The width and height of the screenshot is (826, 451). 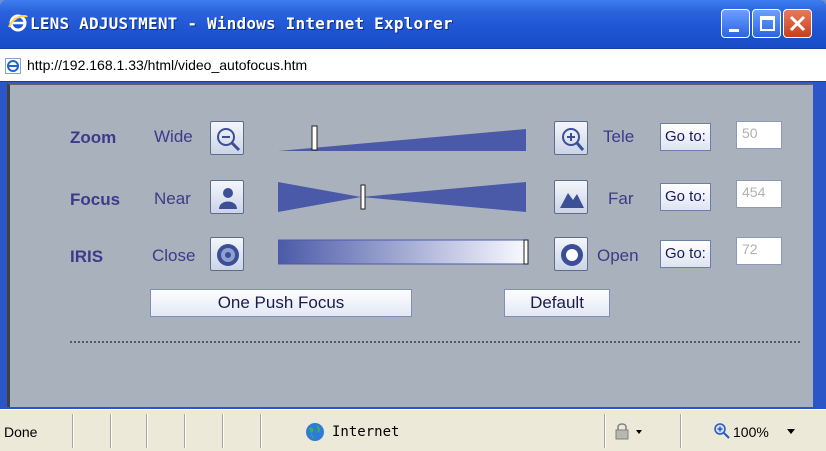 I want to click on person-icon, so click(x=228, y=198).